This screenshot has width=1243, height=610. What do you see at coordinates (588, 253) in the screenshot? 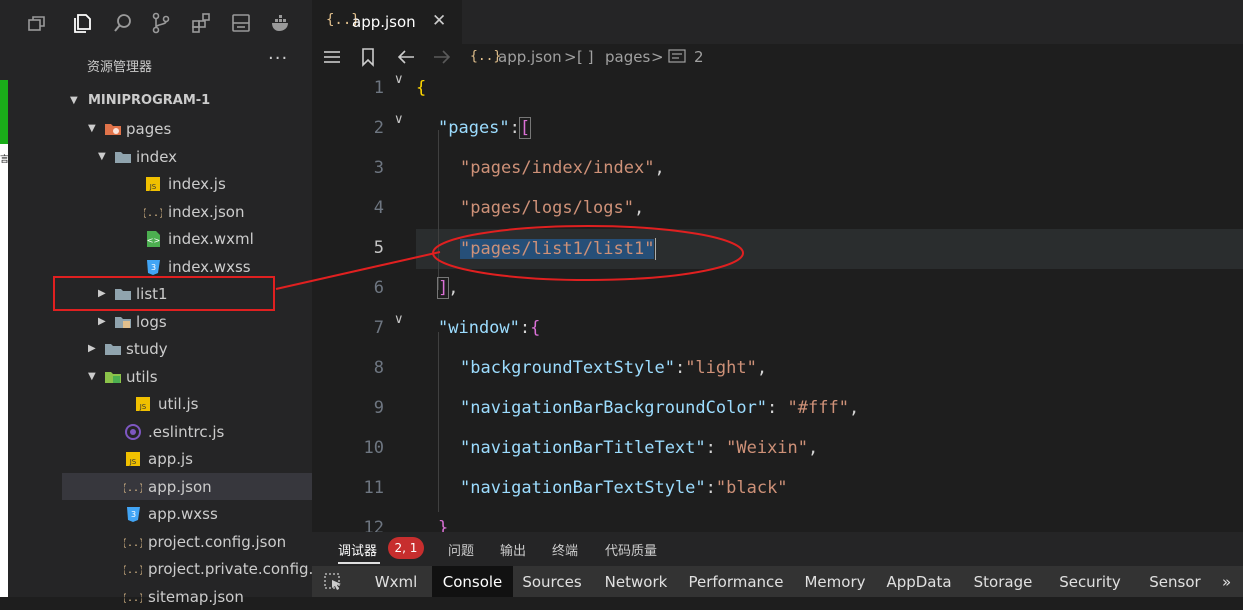
I see `annotation-ellipse` at bounding box center [588, 253].